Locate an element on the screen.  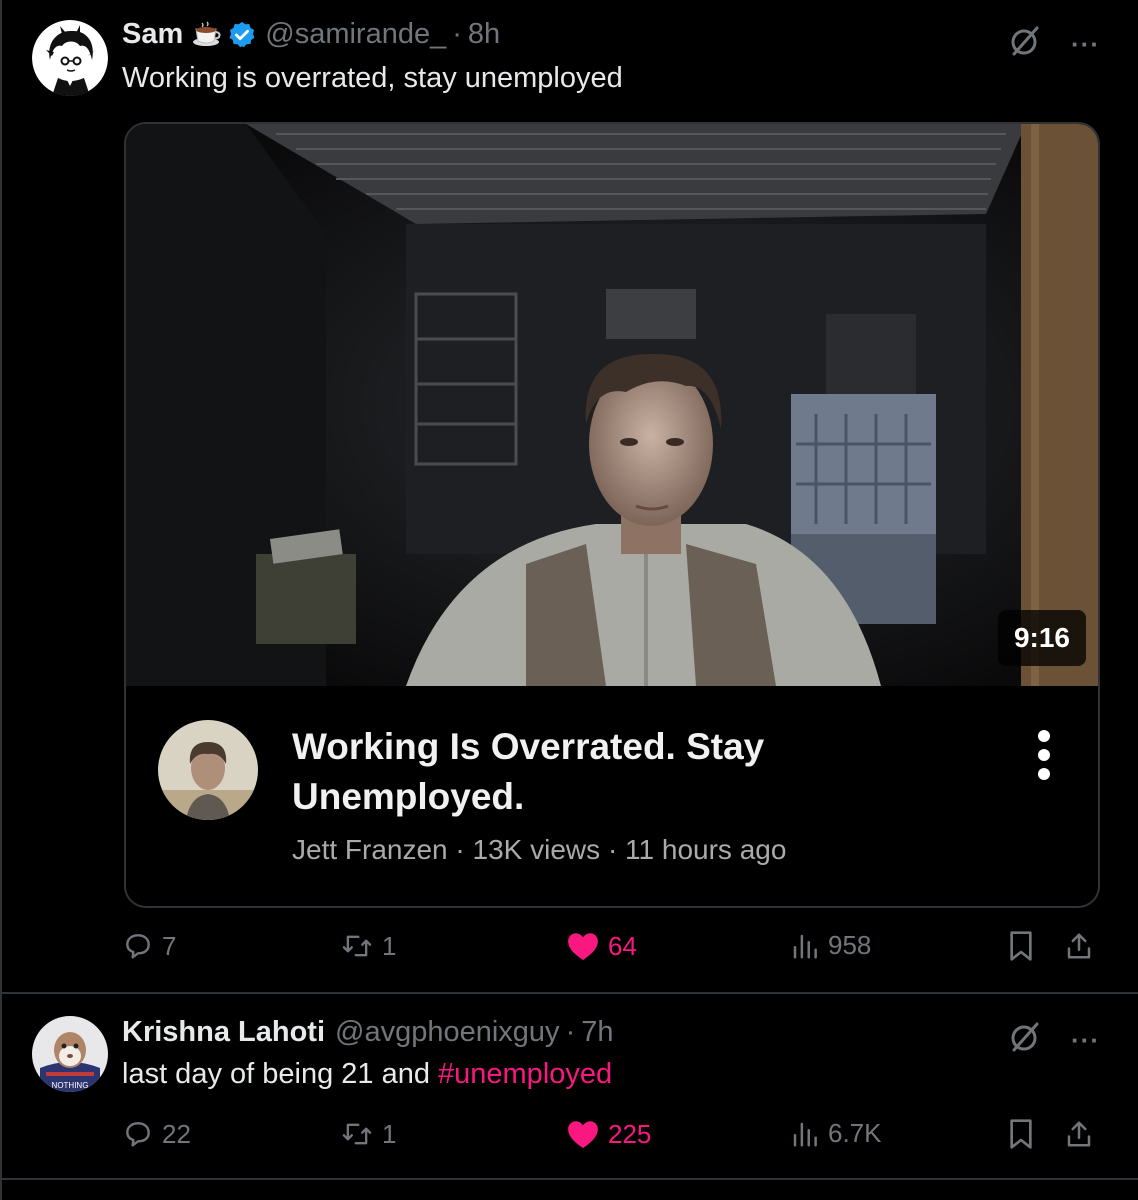
timestamp: 8h is located at coordinates (484, 34).